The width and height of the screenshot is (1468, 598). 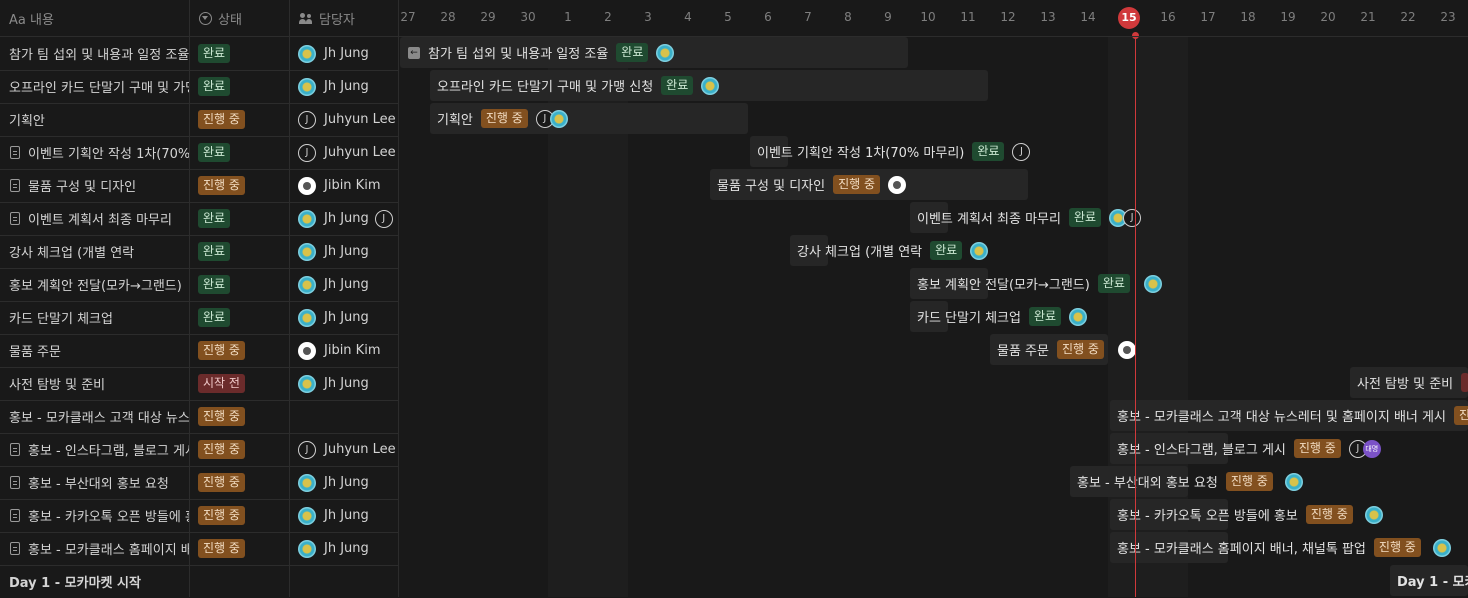 I want to click on table-row: 홍보 - 부산대외 홍보 요청 진행 중 Jh Jung, so click(x=199, y=483).